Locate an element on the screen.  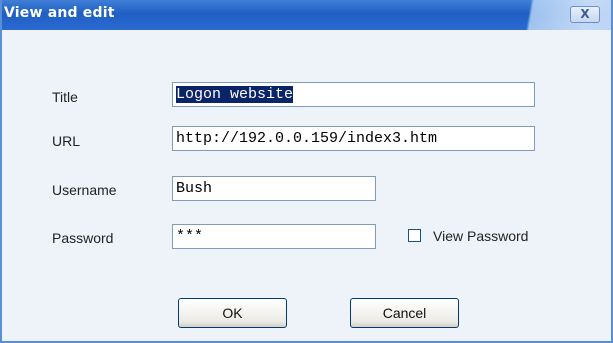
view-password-checkbox is located at coordinates (414, 235).